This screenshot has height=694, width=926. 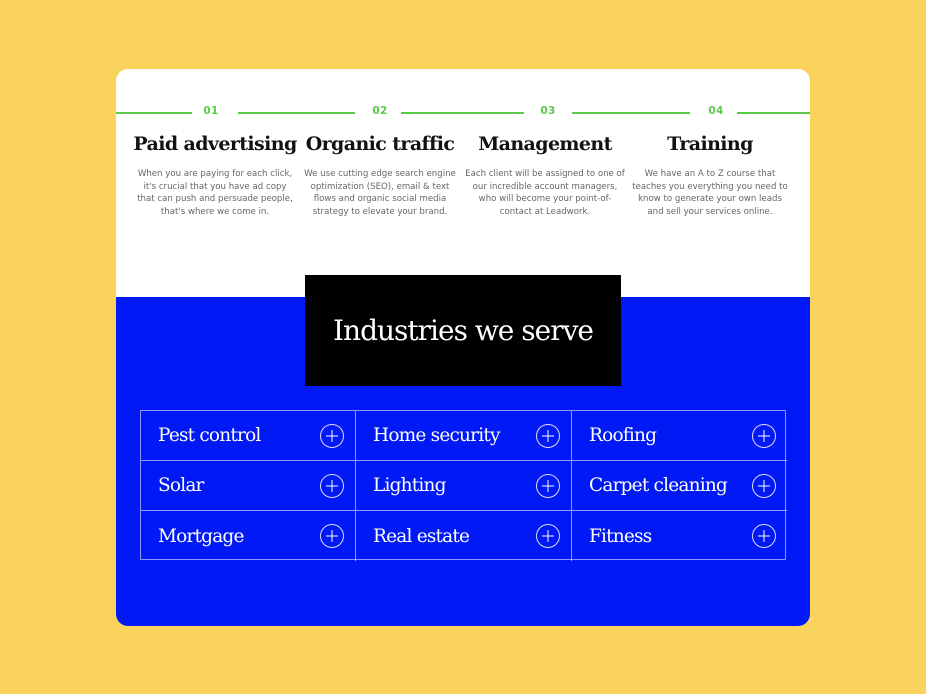 I want to click on industry-item-carpet-cleaning: Carpet cleaning, so click(x=679, y=486).